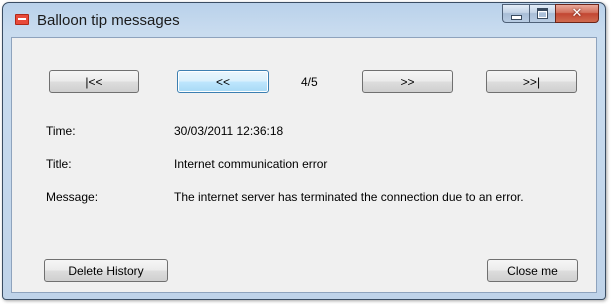  Describe the element at coordinates (516, 17) in the screenshot. I see `minimize-icon` at that location.